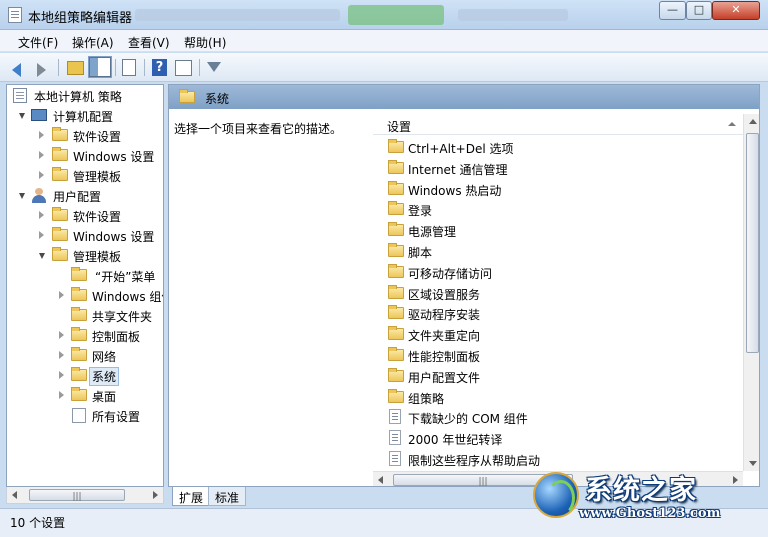  What do you see at coordinates (116, 417) in the screenshot?
I see `tree-label: 所有设置` at bounding box center [116, 417].